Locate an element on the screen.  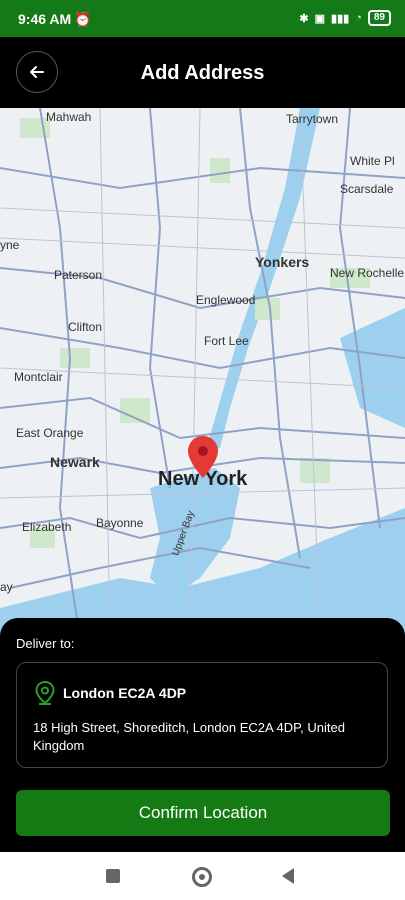
app-header: Add Address is located at coordinates (202, 72).